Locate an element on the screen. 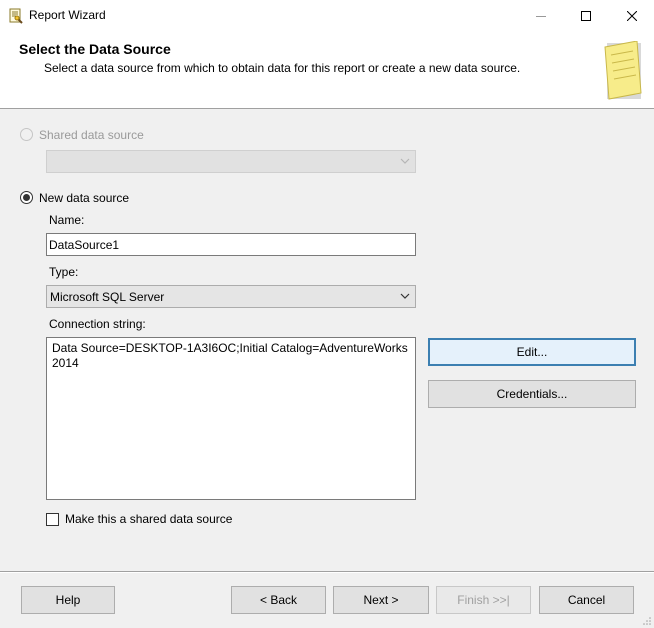  footer-divider-highlight is located at coordinates (327, 572).